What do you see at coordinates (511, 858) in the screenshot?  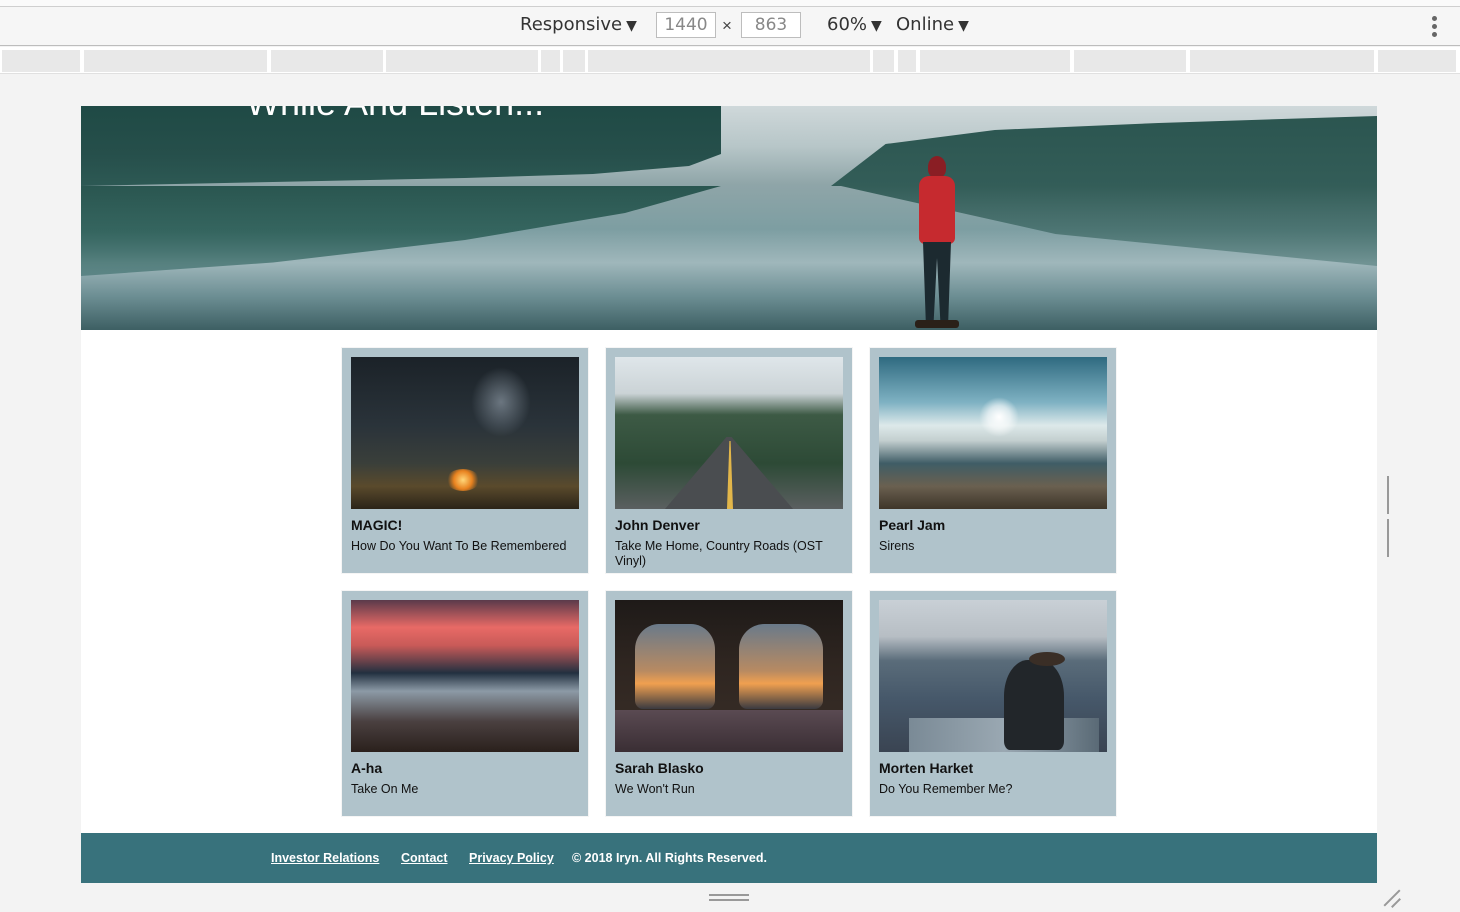 I see `footer-link-privacy-policy: Privacy Policy` at bounding box center [511, 858].